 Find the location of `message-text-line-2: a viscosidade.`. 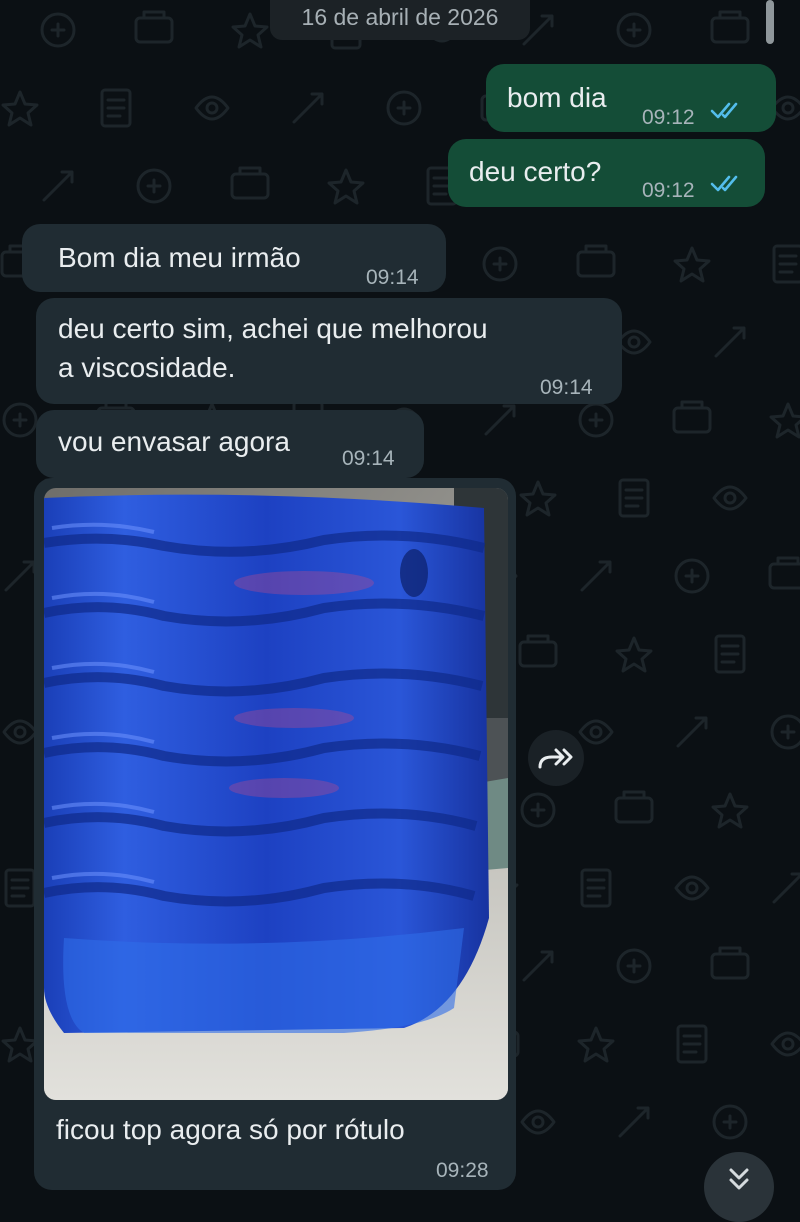

message-text-line-2: a viscosidade. is located at coordinates (147, 367).